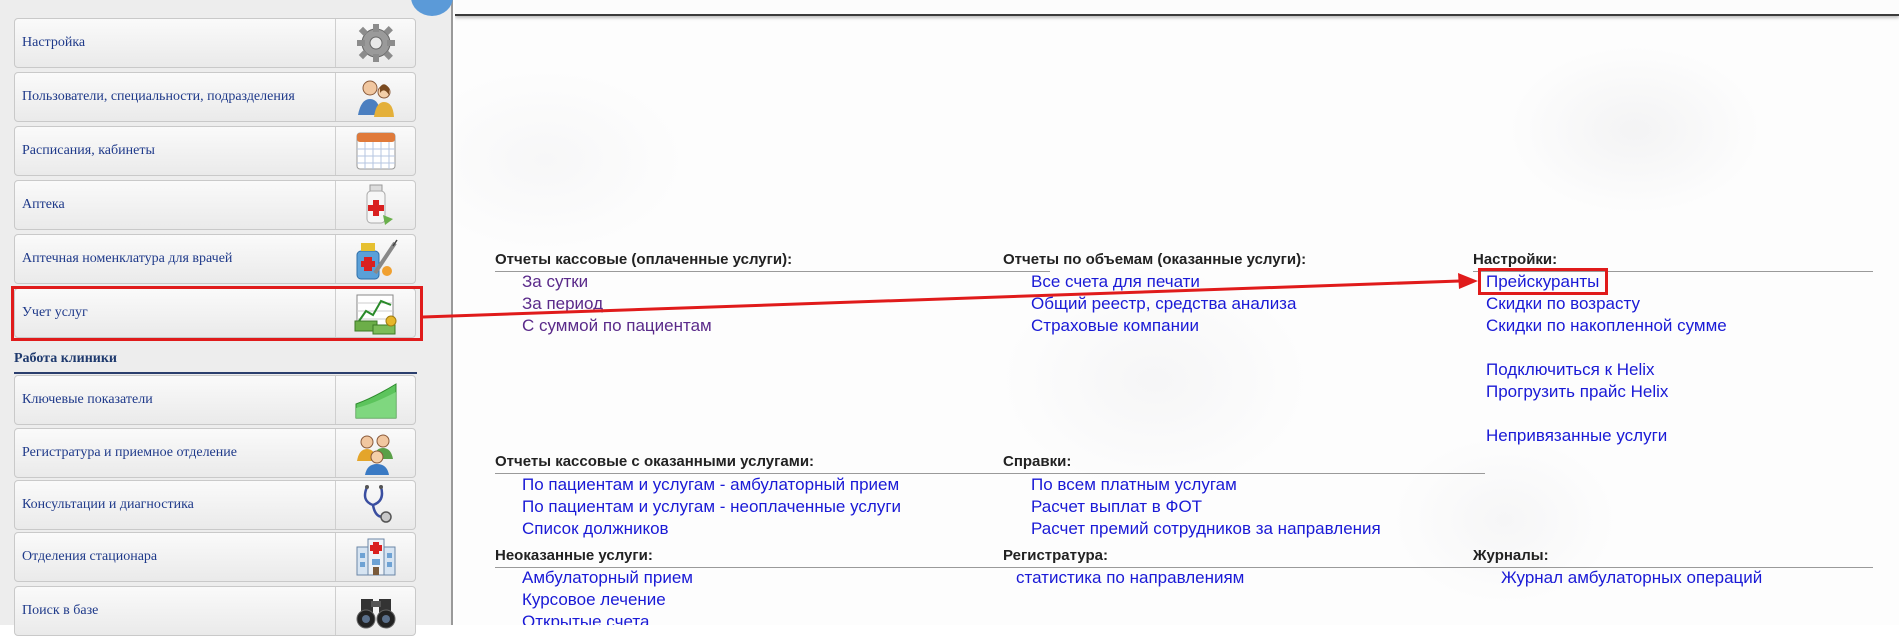  Describe the element at coordinates (1631, 578) in the screenshot. I see `link-outpatient-operations-journal: Журнал амбулаторных операций` at that location.